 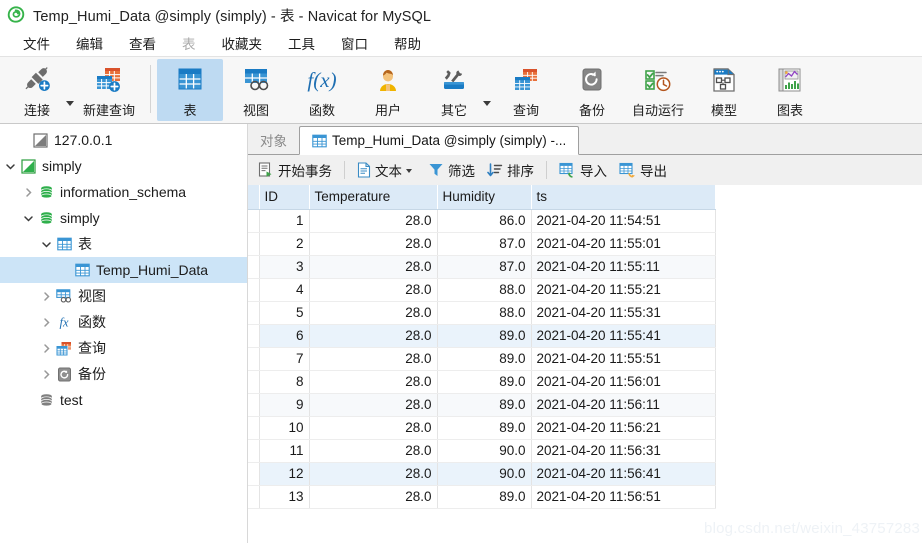 I want to click on cell-ts: 2021-04-20 11:55:01, so click(x=623, y=244).